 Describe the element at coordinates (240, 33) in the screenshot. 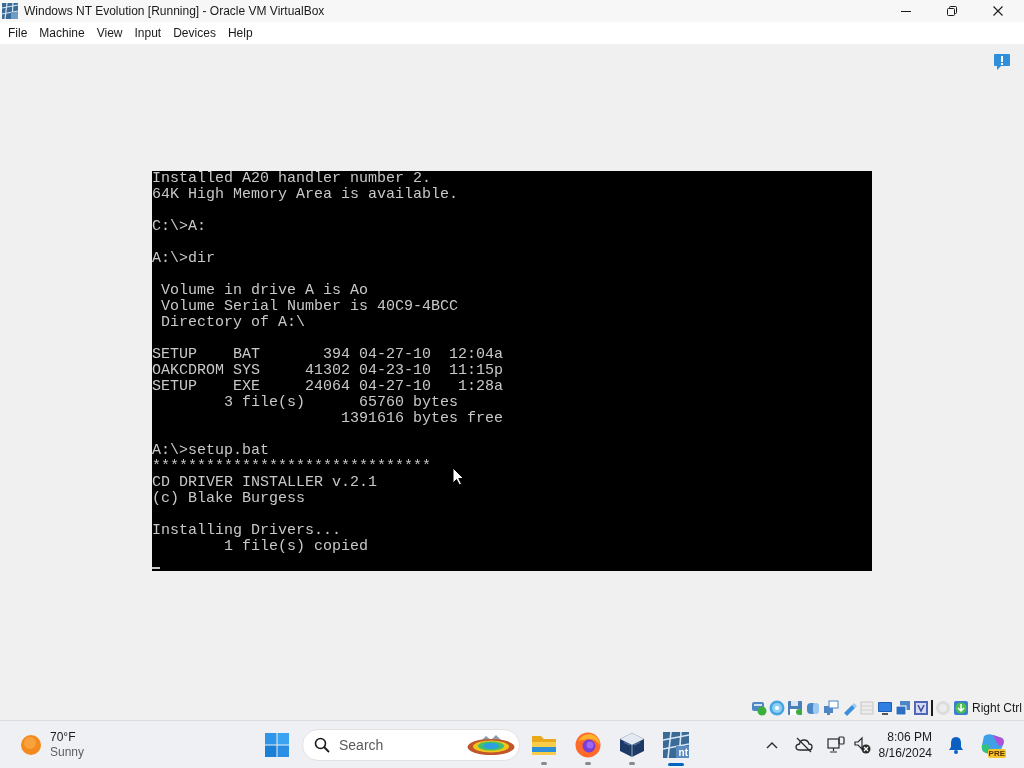

I see `menu-item: Help` at that location.